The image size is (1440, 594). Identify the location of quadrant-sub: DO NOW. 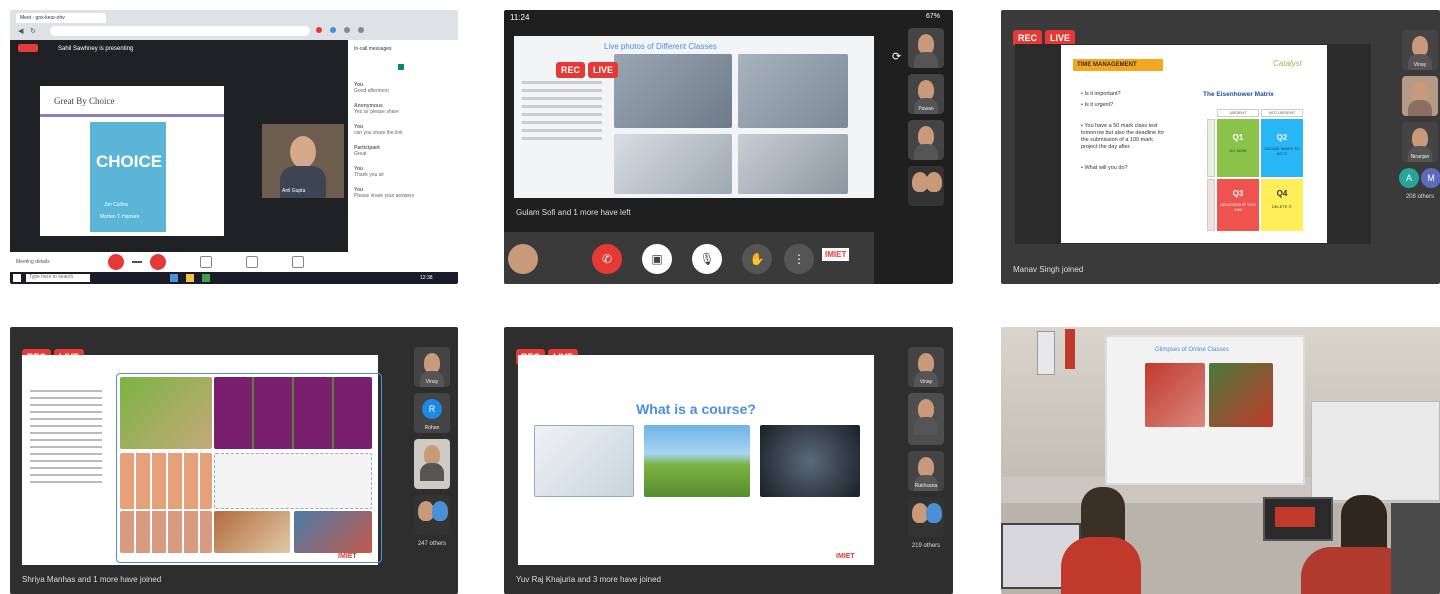
(1238, 150).